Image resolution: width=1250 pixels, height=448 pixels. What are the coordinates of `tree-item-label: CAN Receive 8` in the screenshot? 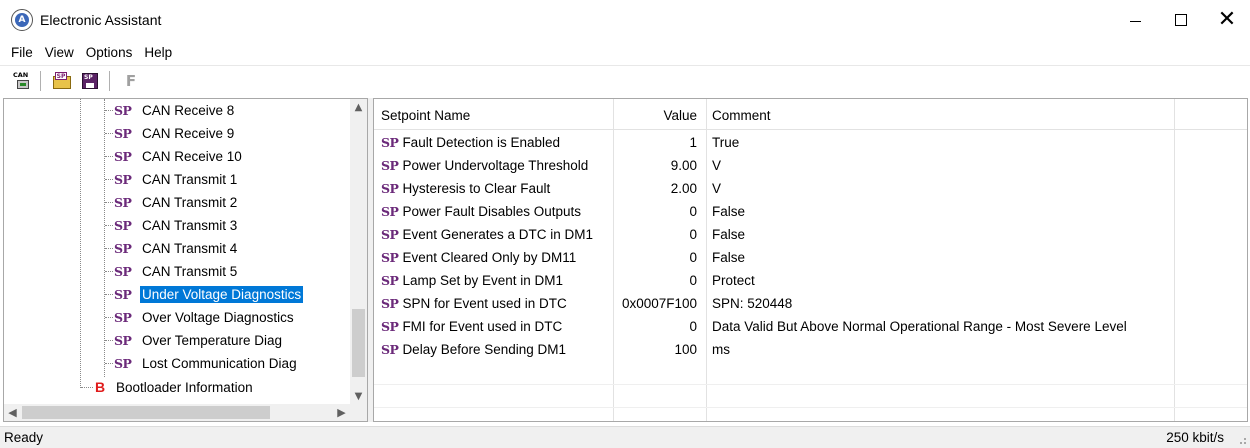 It's located at (188, 110).